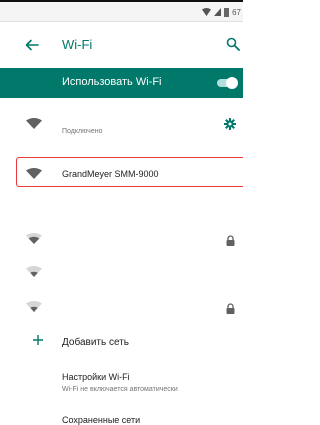 Image resolution: width=320 pixels, height=425 pixels. Describe the element at coordinates (32, 45) in the screenshot. I see `back-arrow-icon` at that location.